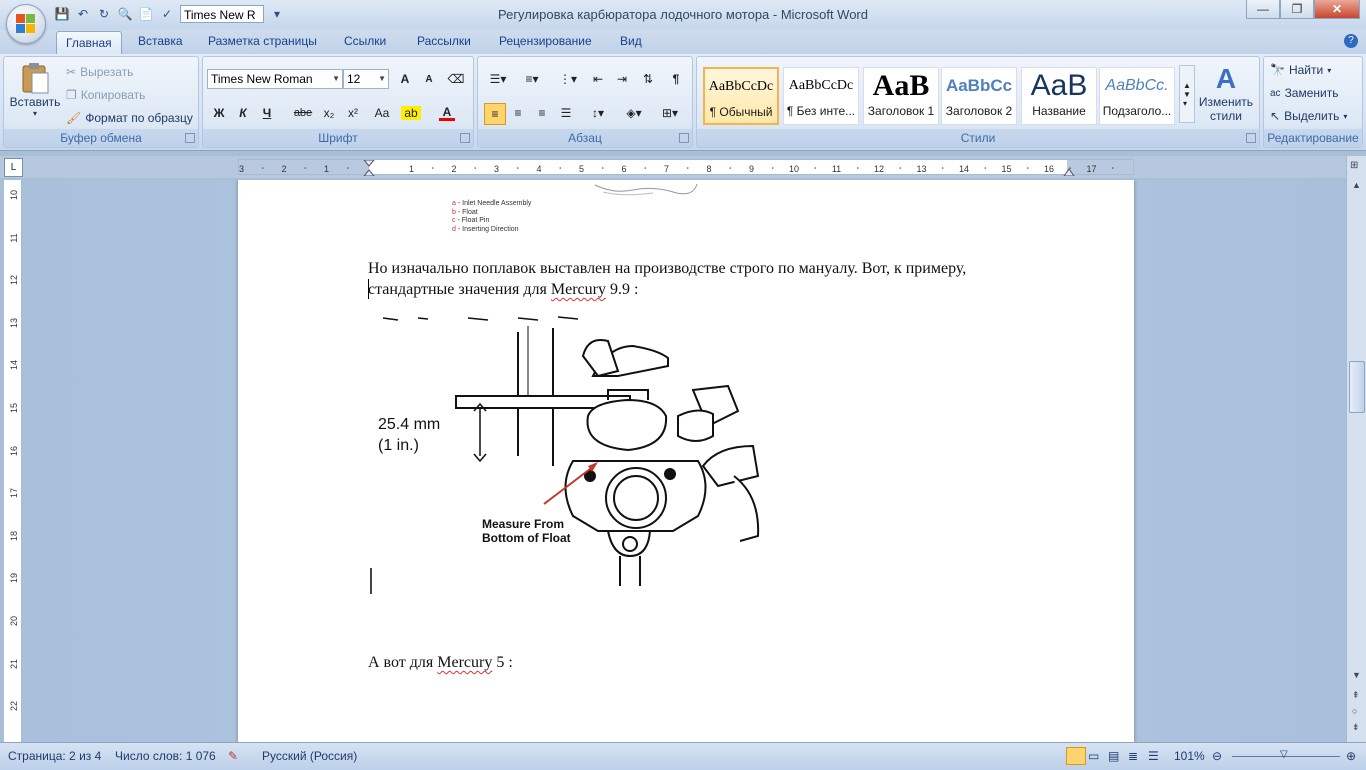  I want to click on sort-icon: ⇅, so click(648, 79).